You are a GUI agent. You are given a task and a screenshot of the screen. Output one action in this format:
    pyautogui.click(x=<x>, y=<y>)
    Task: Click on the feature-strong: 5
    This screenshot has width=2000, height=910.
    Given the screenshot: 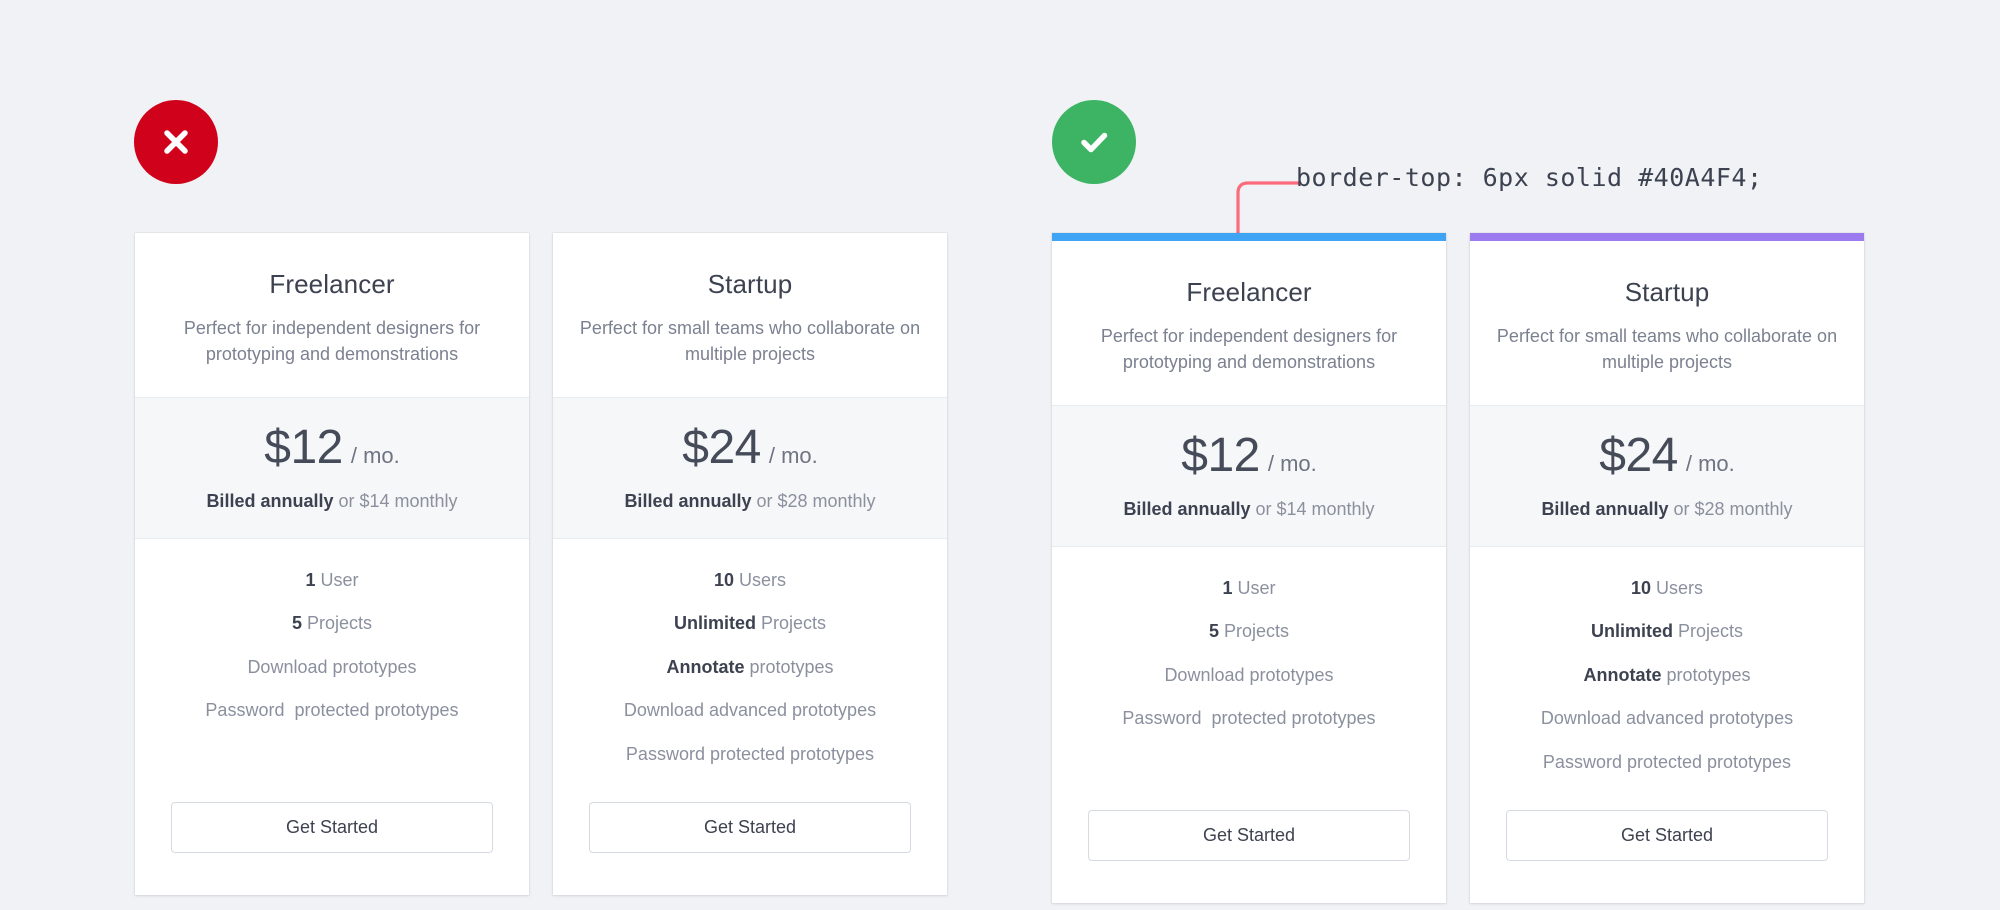 What is the action you would take?
    pyautogui.click(x=296, y=623)
    